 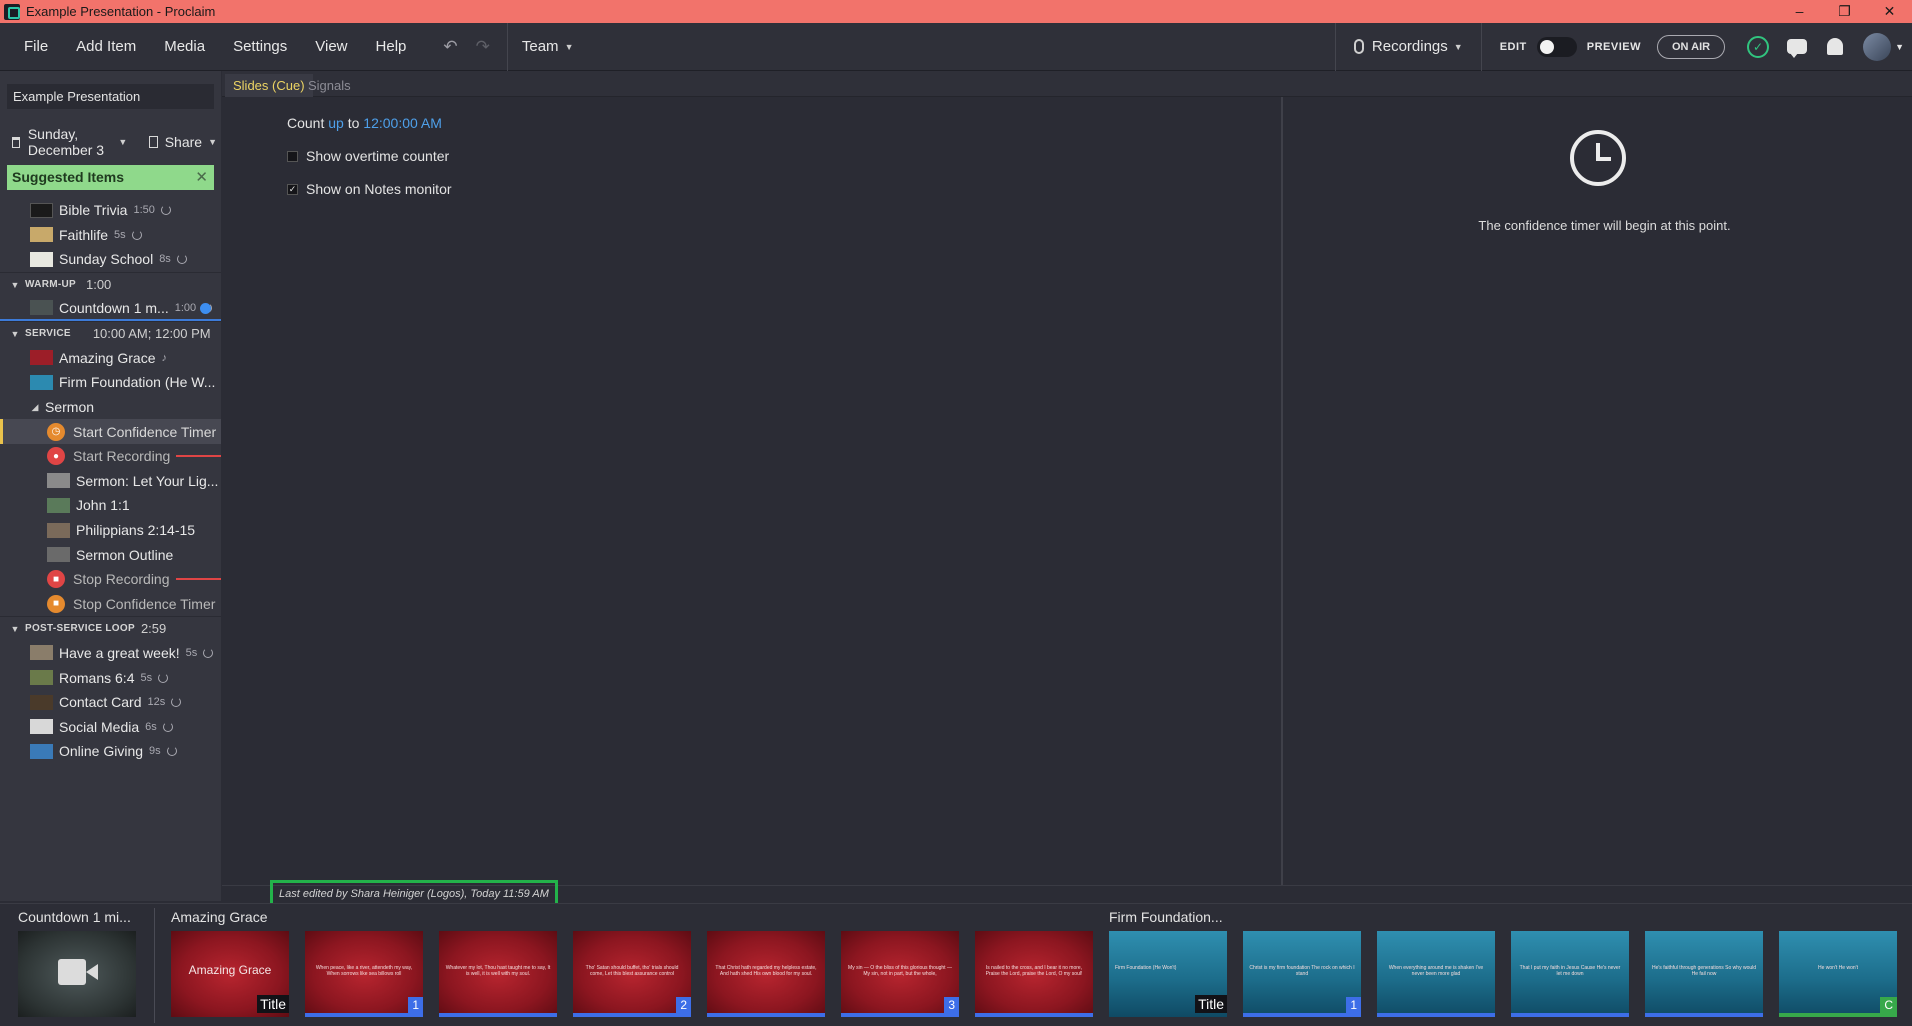 What do you see at coordinates (540, 46) in the screenshot?
I see `team-label: Team` at bounding box center [540, 46].